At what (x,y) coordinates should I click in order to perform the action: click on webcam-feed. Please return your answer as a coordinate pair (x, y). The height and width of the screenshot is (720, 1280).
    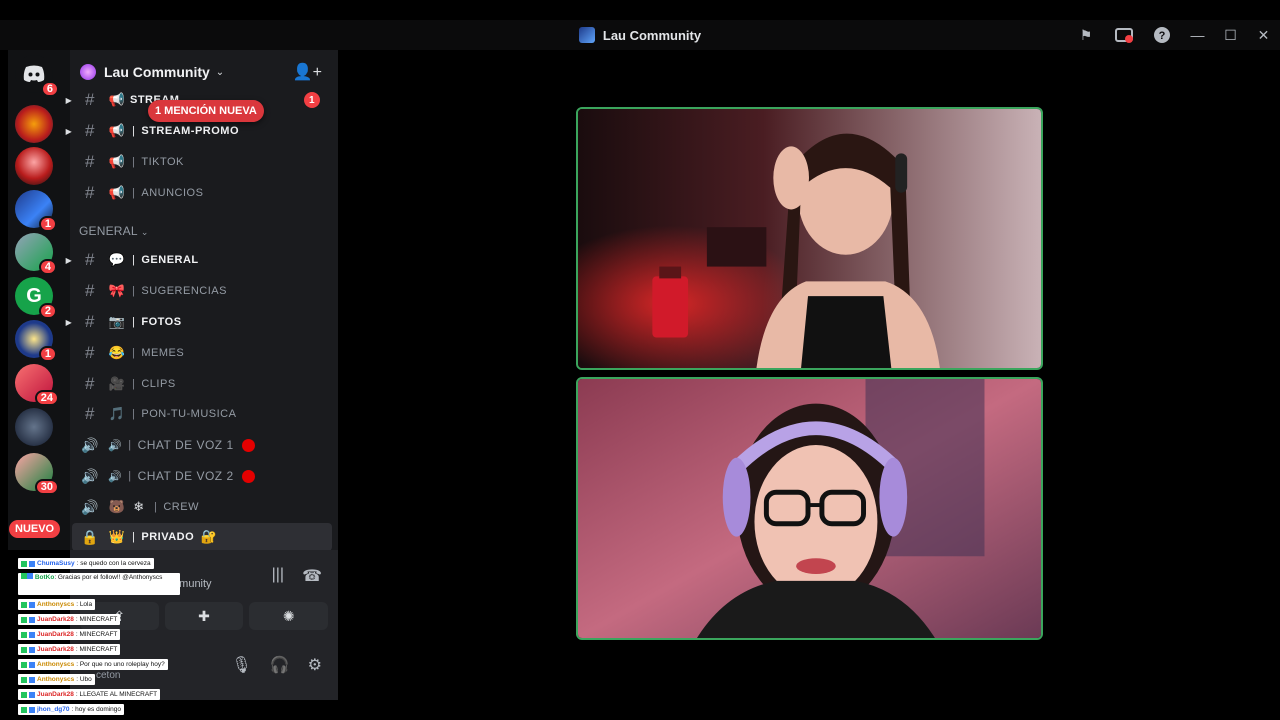
    Looking at the image, I should click on (809, 238).